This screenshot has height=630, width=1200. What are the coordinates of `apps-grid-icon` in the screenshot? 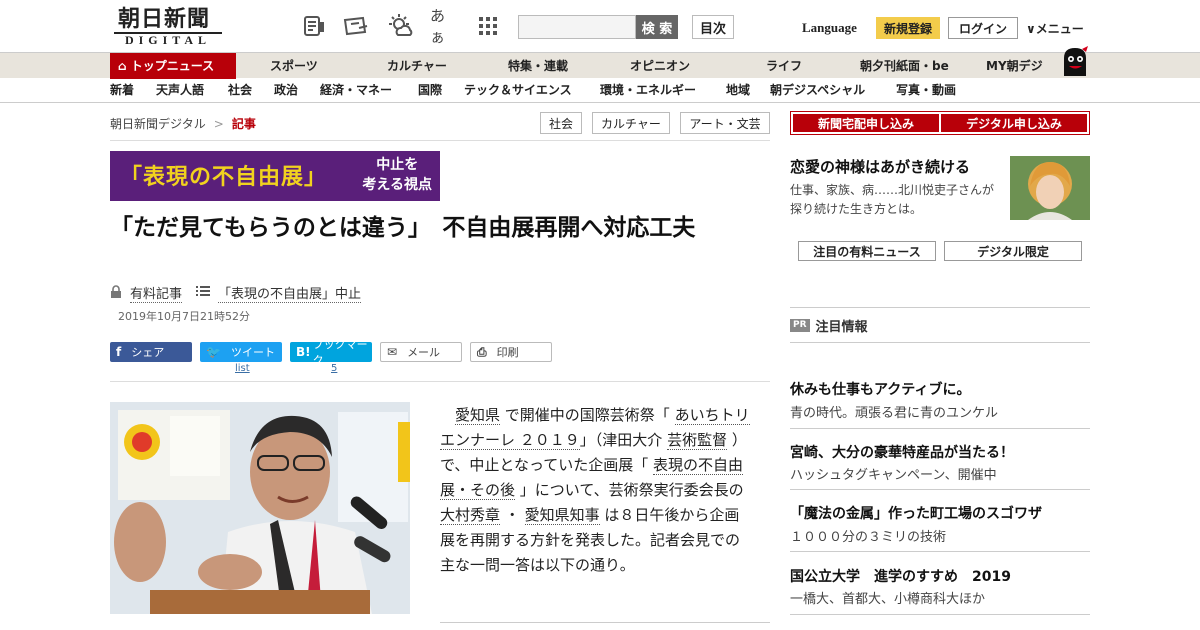 It's located at (488, 26).